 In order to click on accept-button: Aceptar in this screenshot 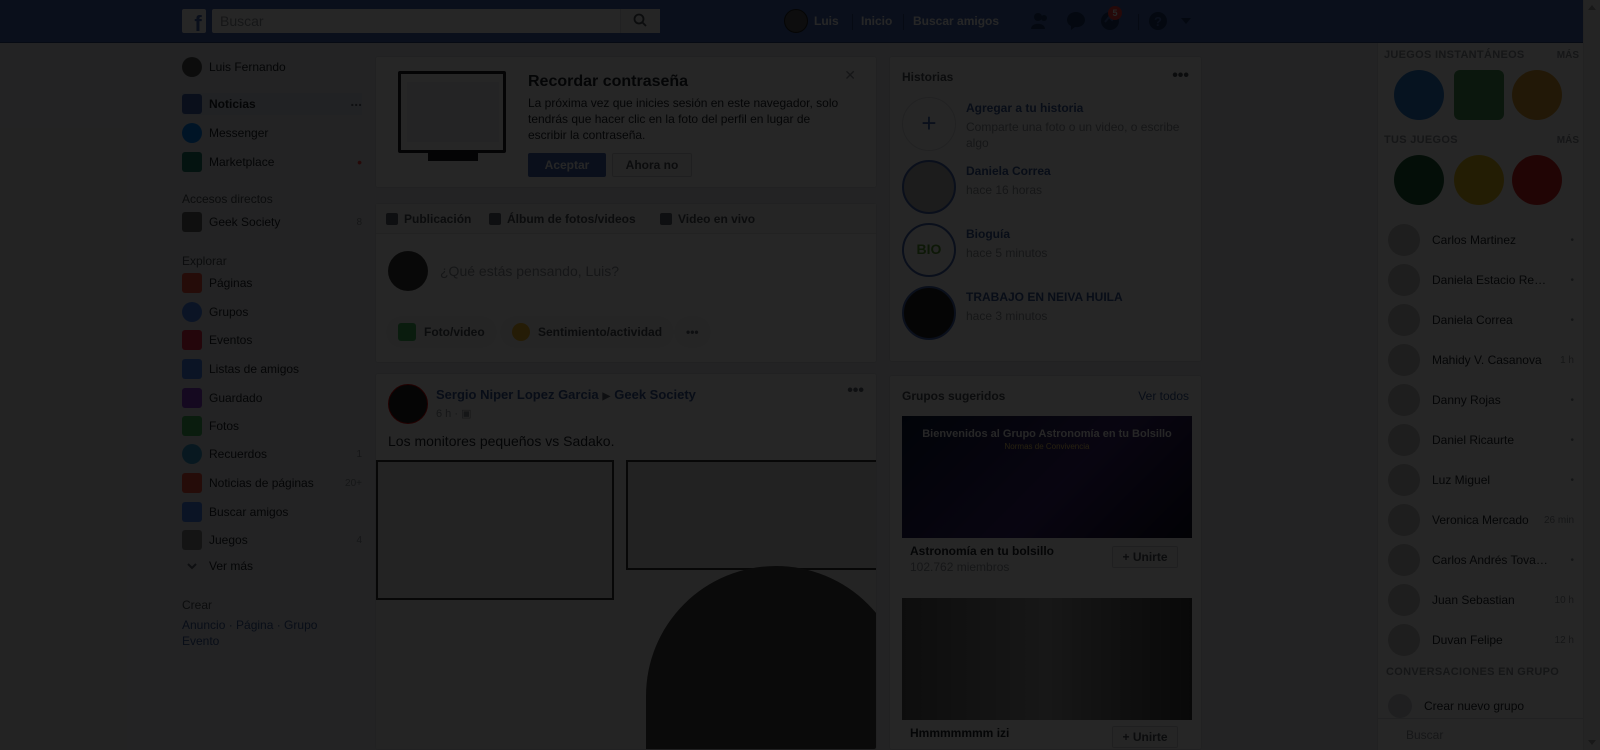, I will do `click(567, 165)`.